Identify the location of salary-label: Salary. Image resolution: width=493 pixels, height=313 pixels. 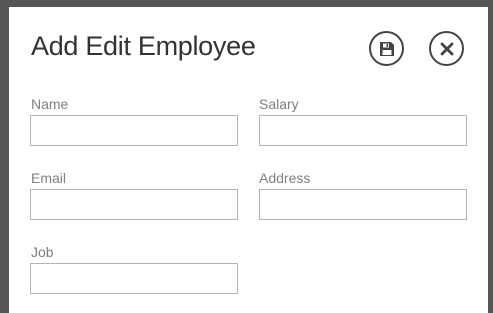
(279, 104).